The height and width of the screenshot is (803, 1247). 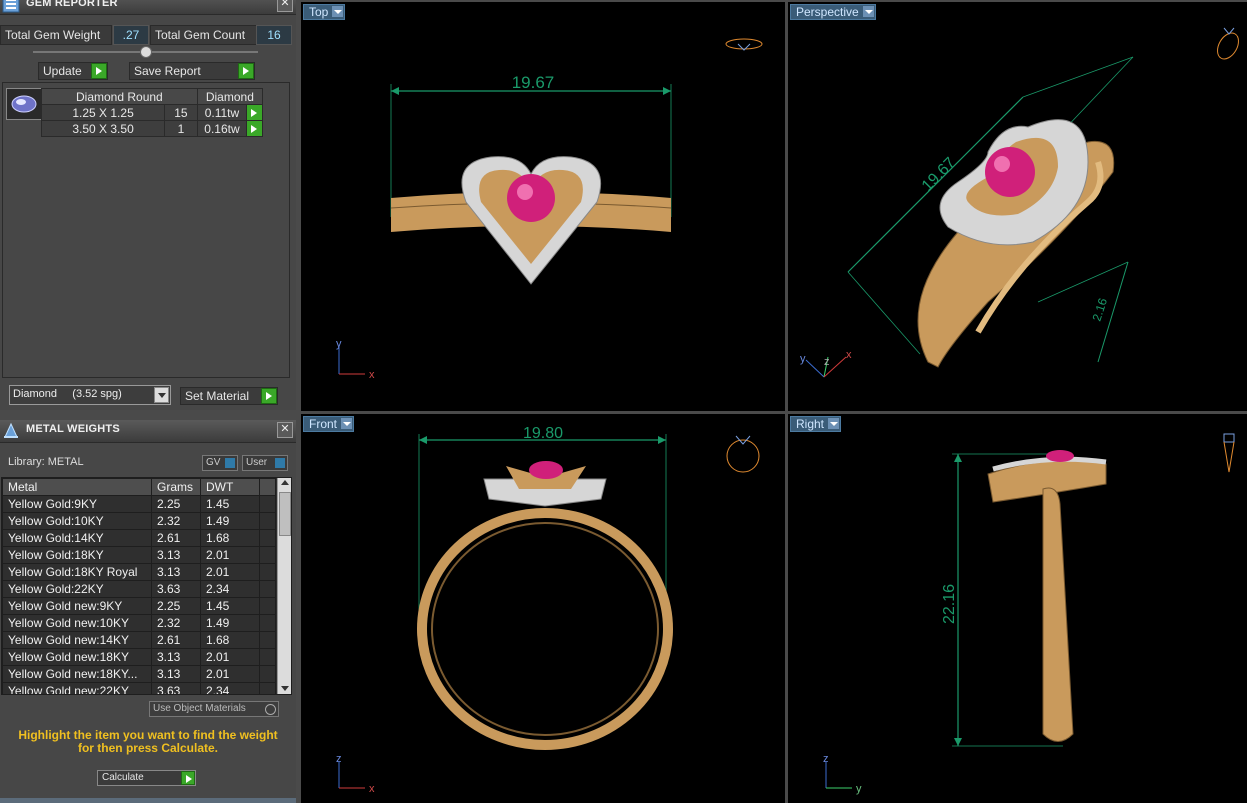 I want to click on total-gem-count-value: 16, so click(x=274, y=35).